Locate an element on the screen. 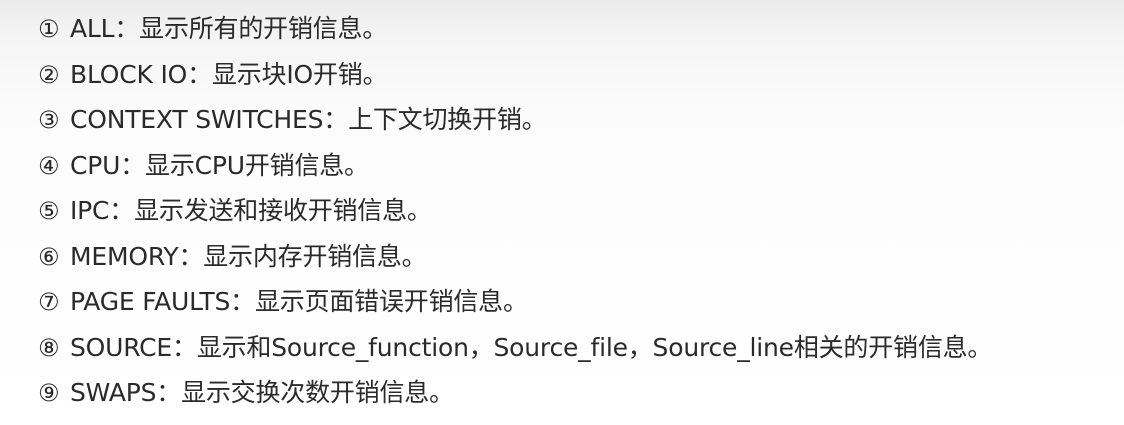  list-item: ⑨ SWAPS：显示交换次数开销信息。 is located at coordinates (573, 393).